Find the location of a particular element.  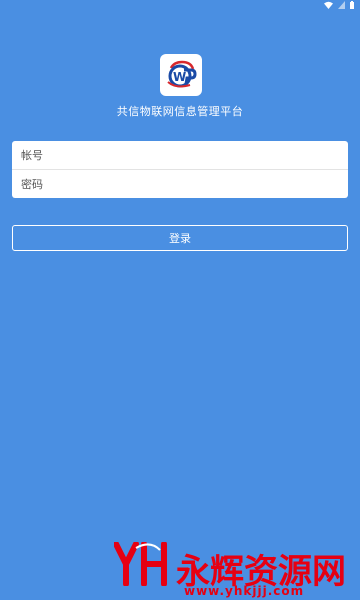

status-icons is located at coordinates (339, 5).